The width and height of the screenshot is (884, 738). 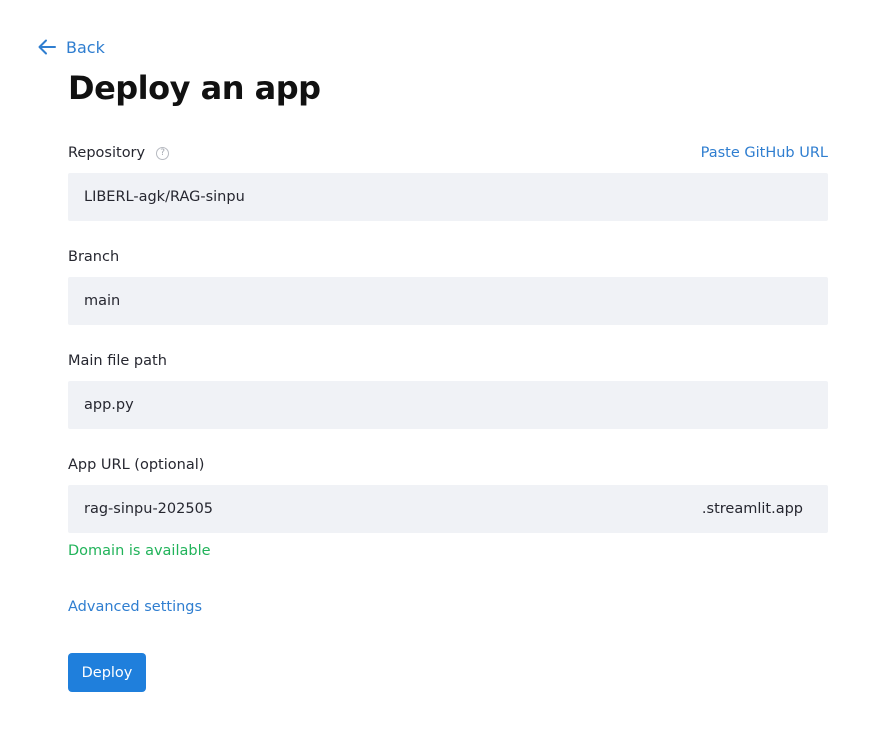 I want to click on main-file-field, so click(x=448, y=405).